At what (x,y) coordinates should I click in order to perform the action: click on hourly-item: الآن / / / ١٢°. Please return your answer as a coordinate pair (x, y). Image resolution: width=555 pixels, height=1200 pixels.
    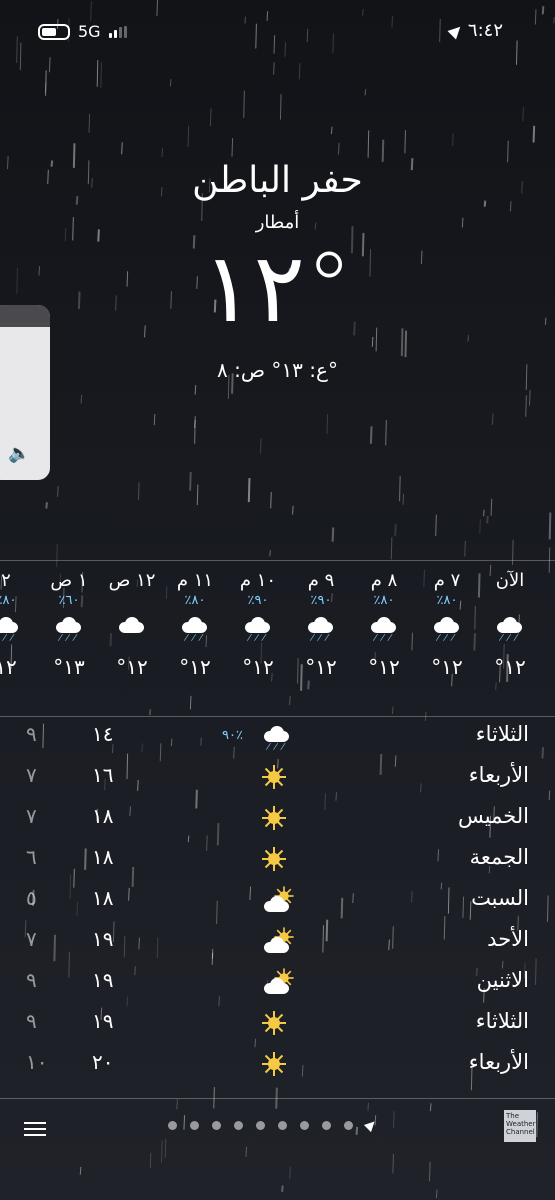
    Looking at the image, I should click on (510, 624).